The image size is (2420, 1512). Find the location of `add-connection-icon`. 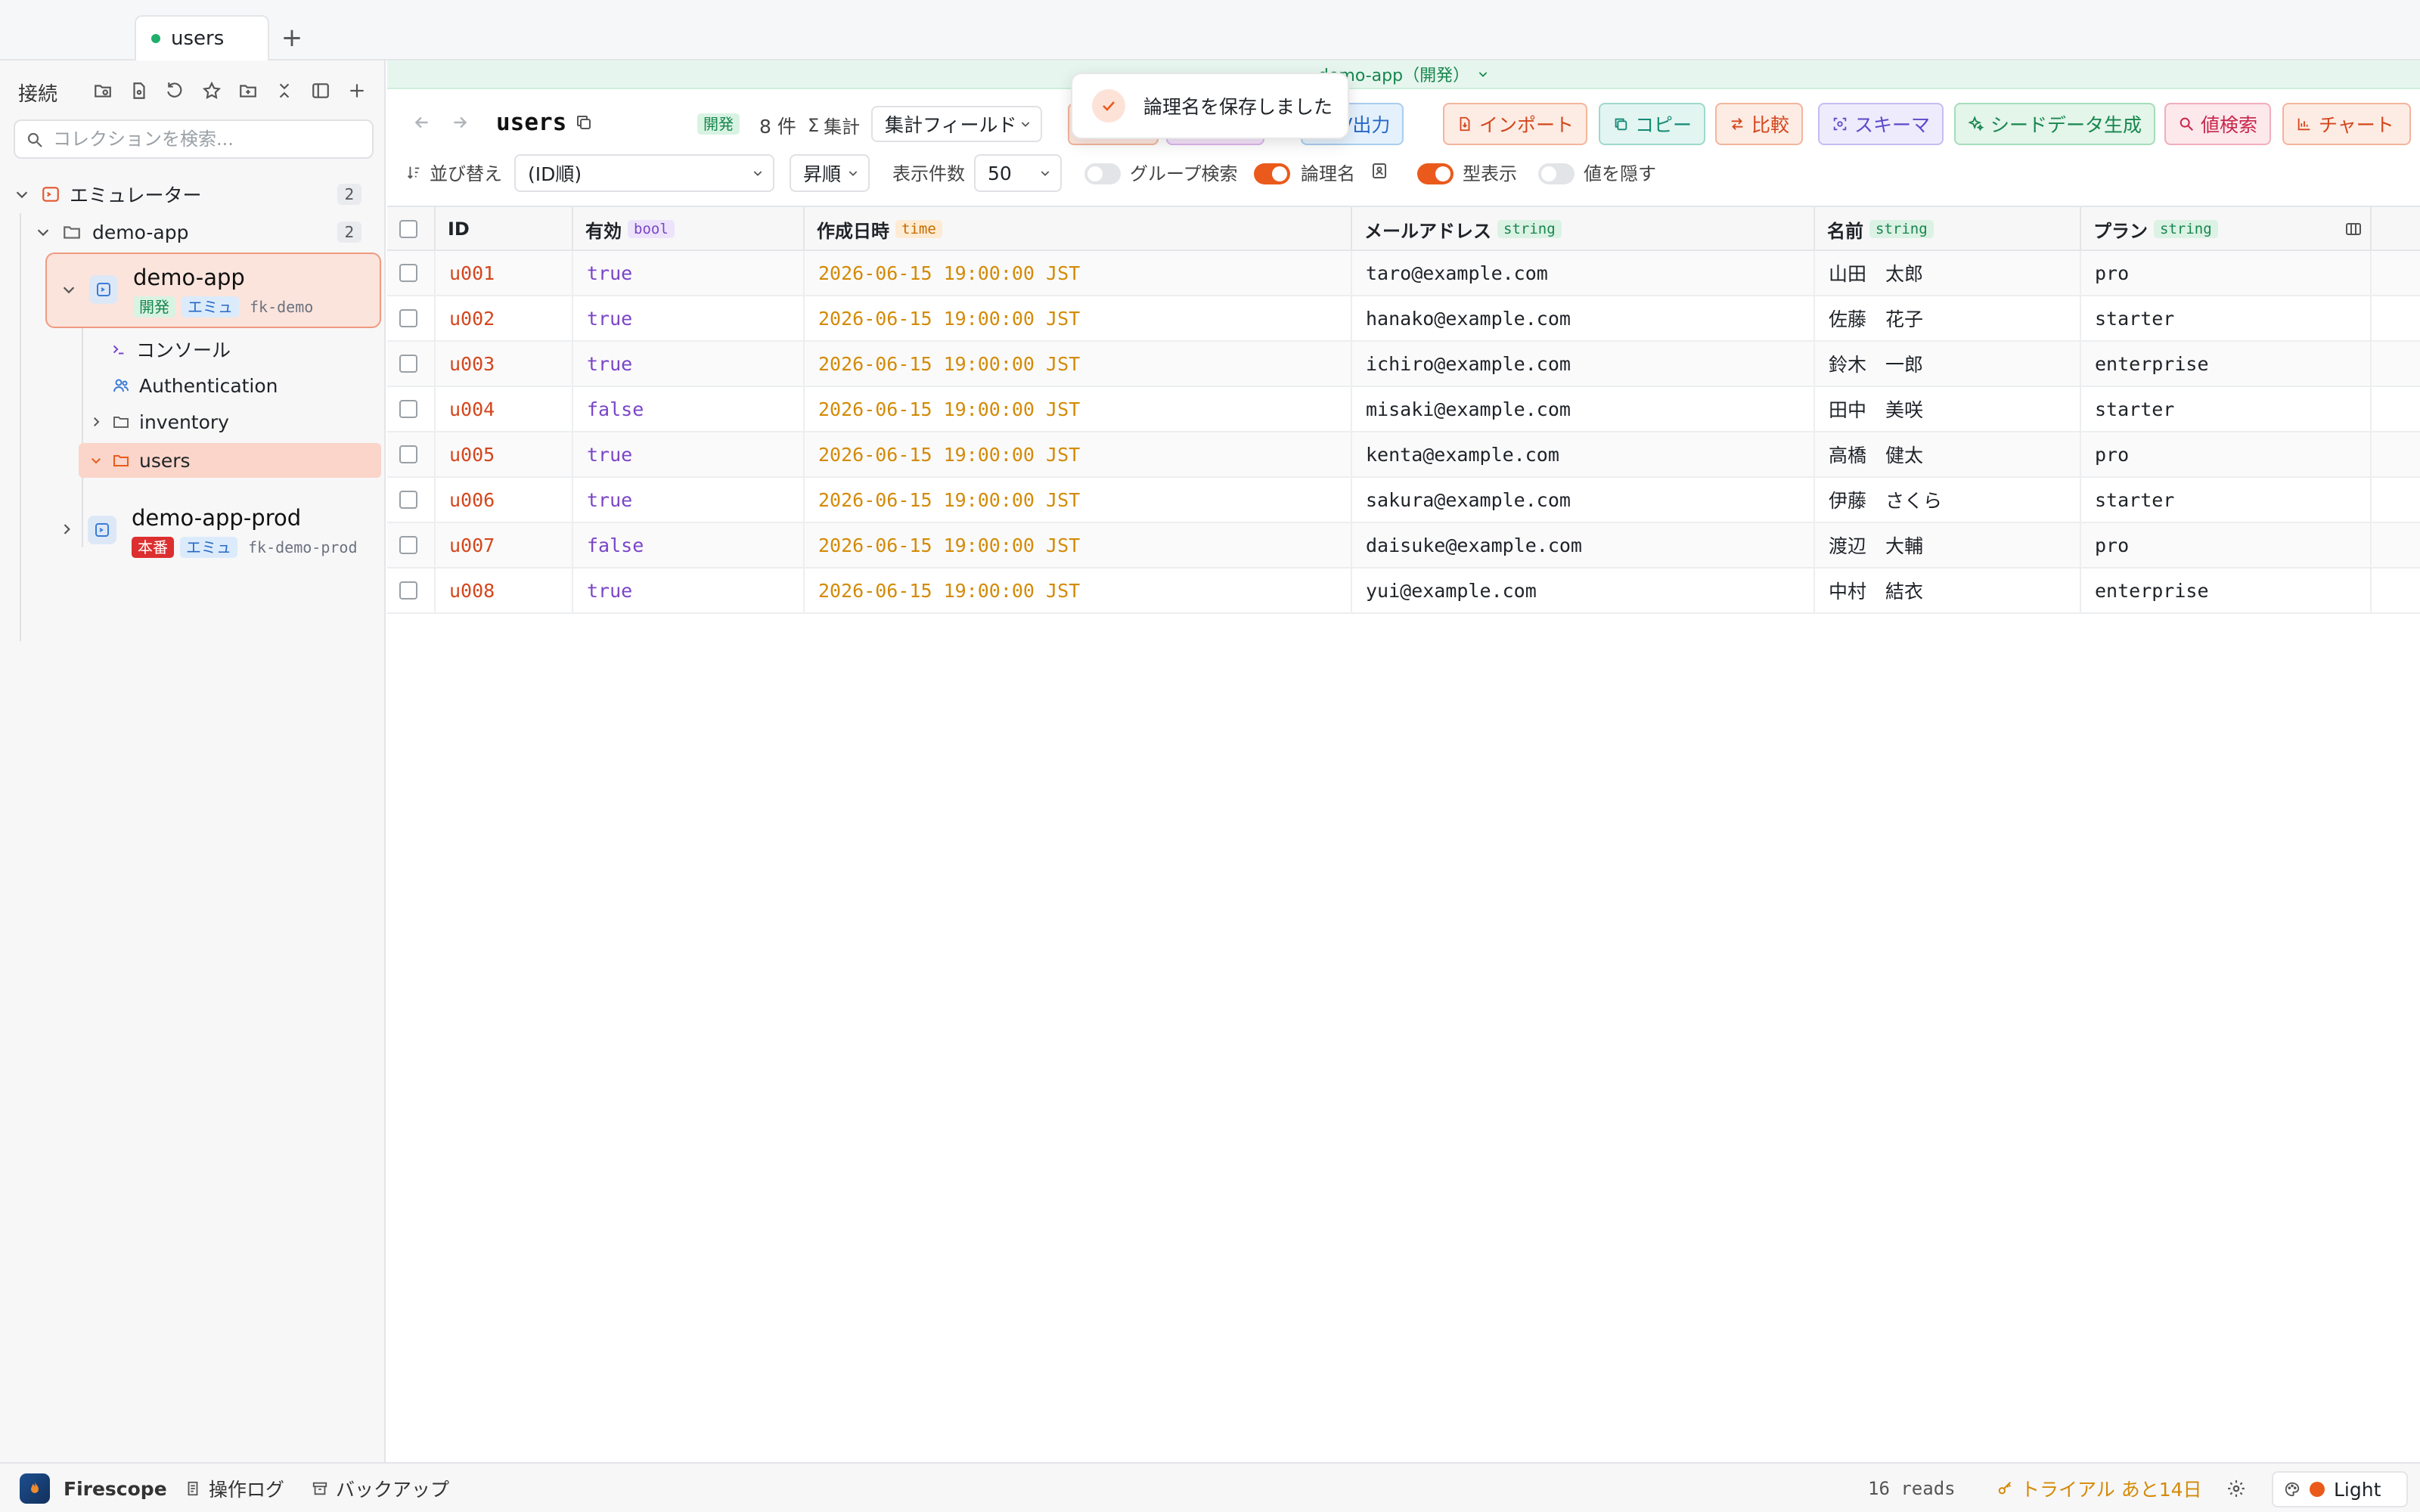

add-connection-icon is located at coordinates (357, 90).